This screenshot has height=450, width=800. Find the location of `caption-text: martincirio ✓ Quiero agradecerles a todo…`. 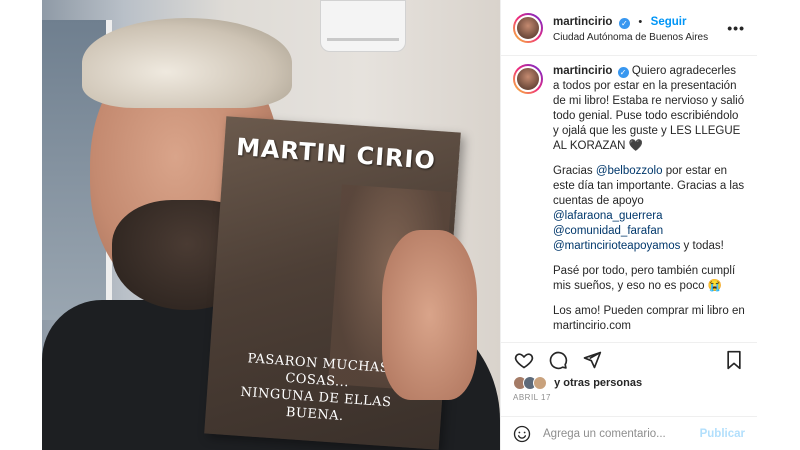

caption-text: martincirio ✓ Quiero agradecerles a todo… is located at coordinates (649, 200).